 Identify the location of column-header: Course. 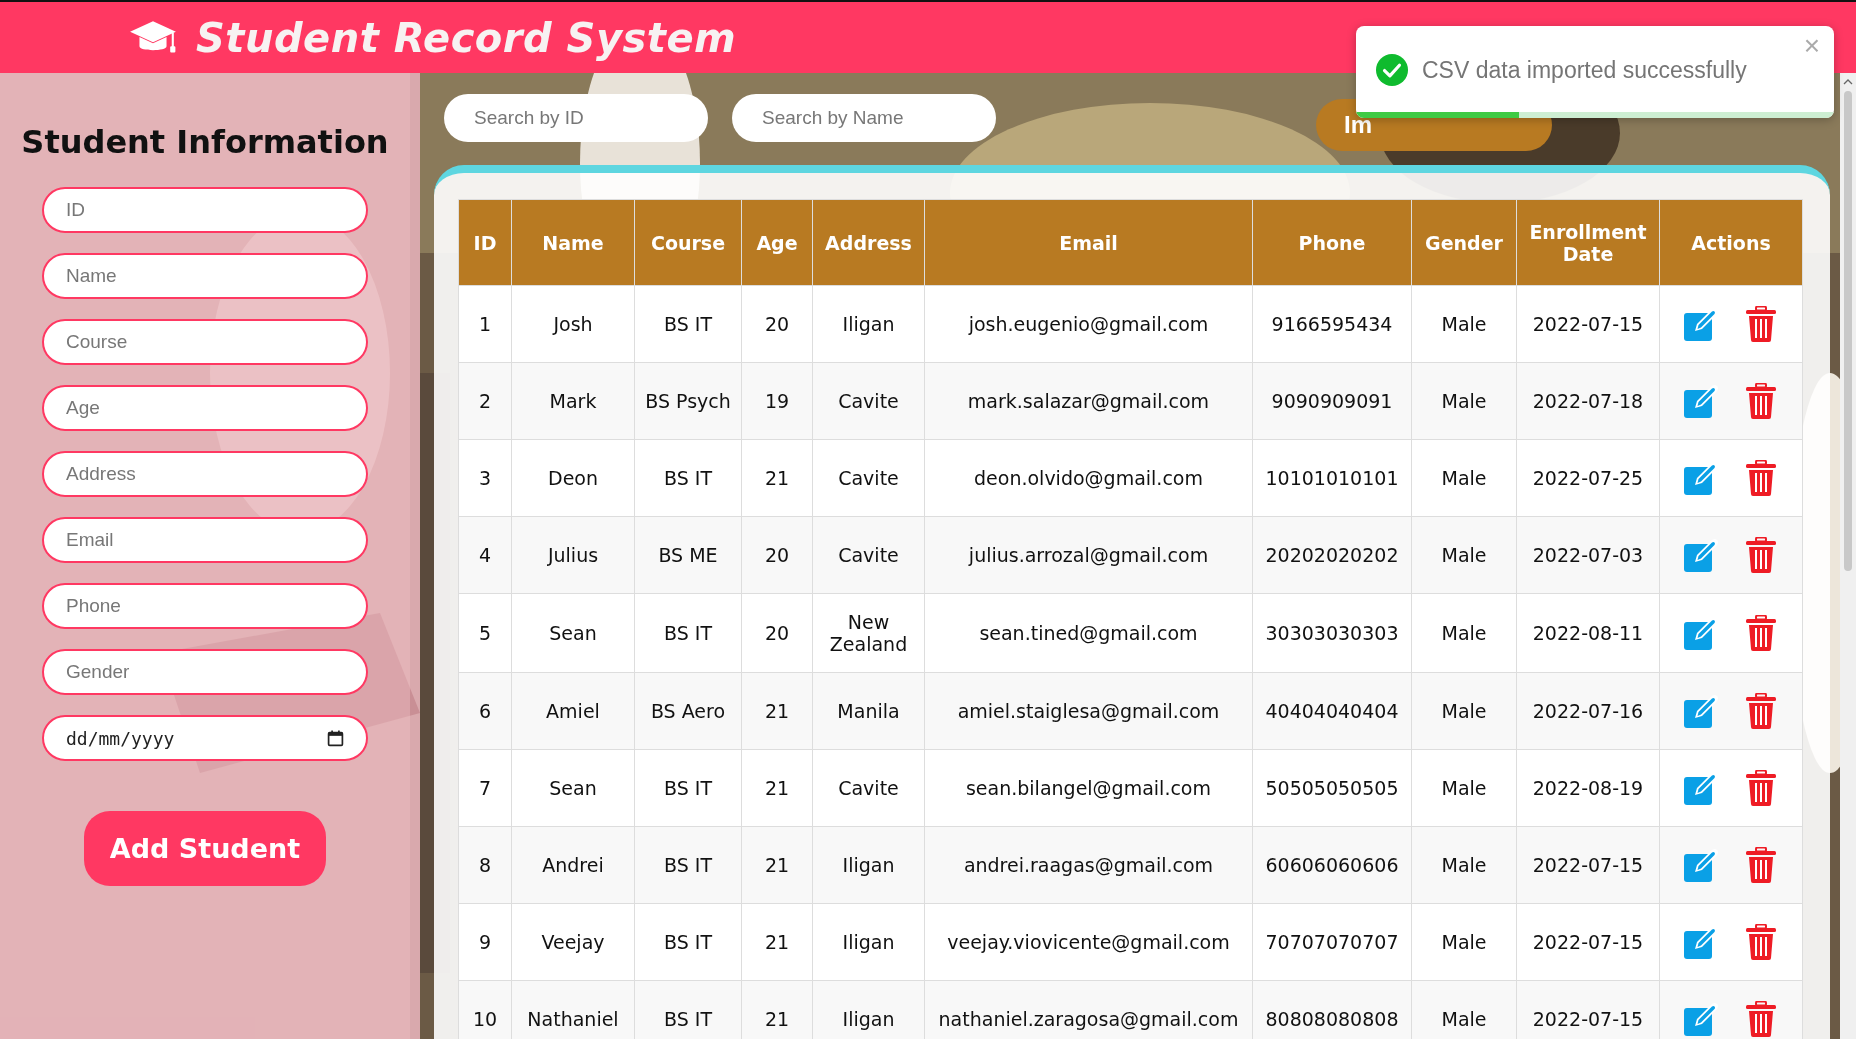
(688, 242).